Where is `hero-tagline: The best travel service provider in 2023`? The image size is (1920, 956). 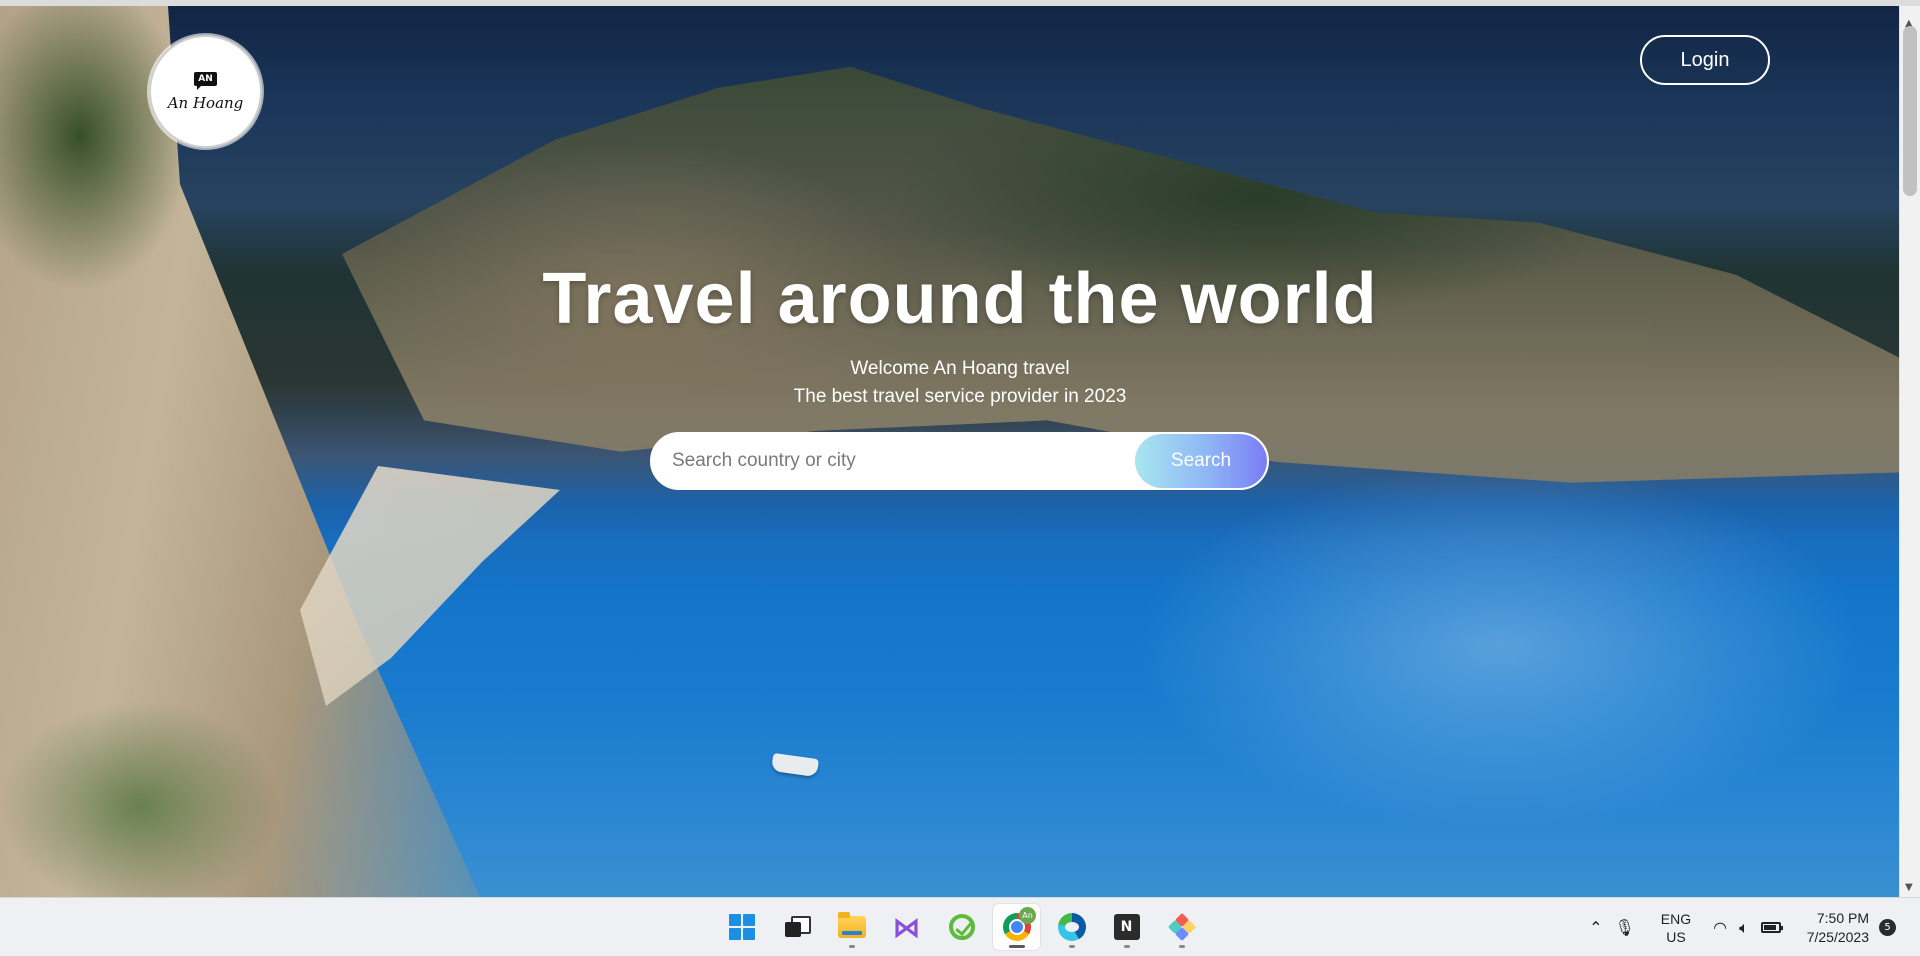 hero-tagline: The best travel service provider in 2023 is located at coordinates (960, 396).